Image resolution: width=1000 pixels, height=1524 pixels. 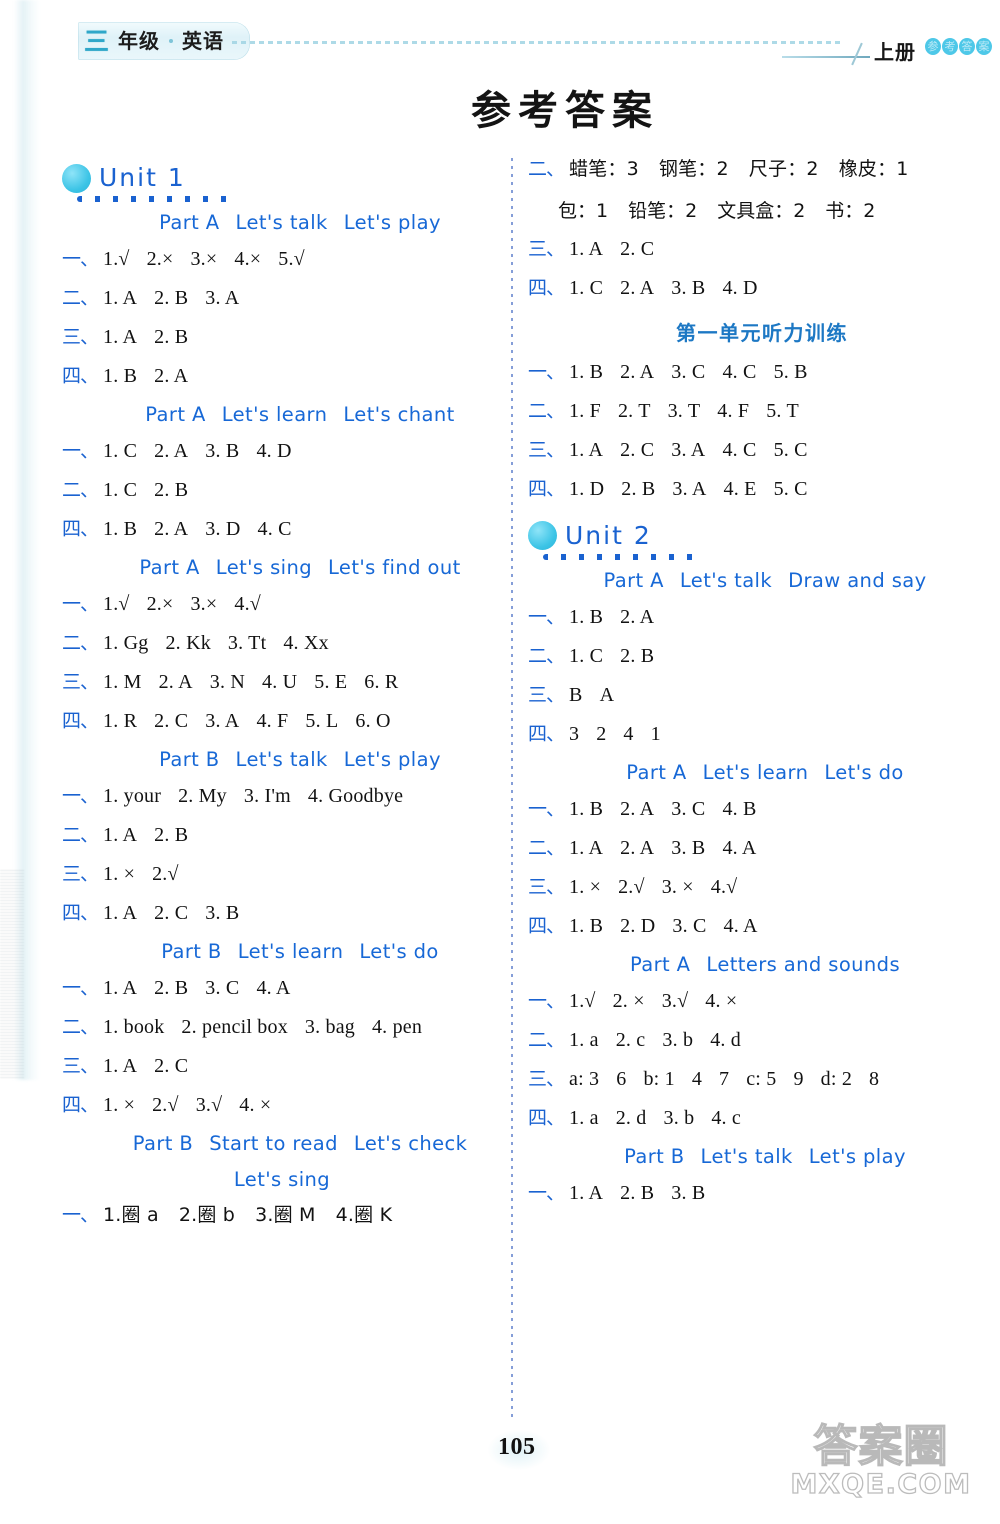 I want to click on answer-item: 2. c, so click(x=630, y=1039).